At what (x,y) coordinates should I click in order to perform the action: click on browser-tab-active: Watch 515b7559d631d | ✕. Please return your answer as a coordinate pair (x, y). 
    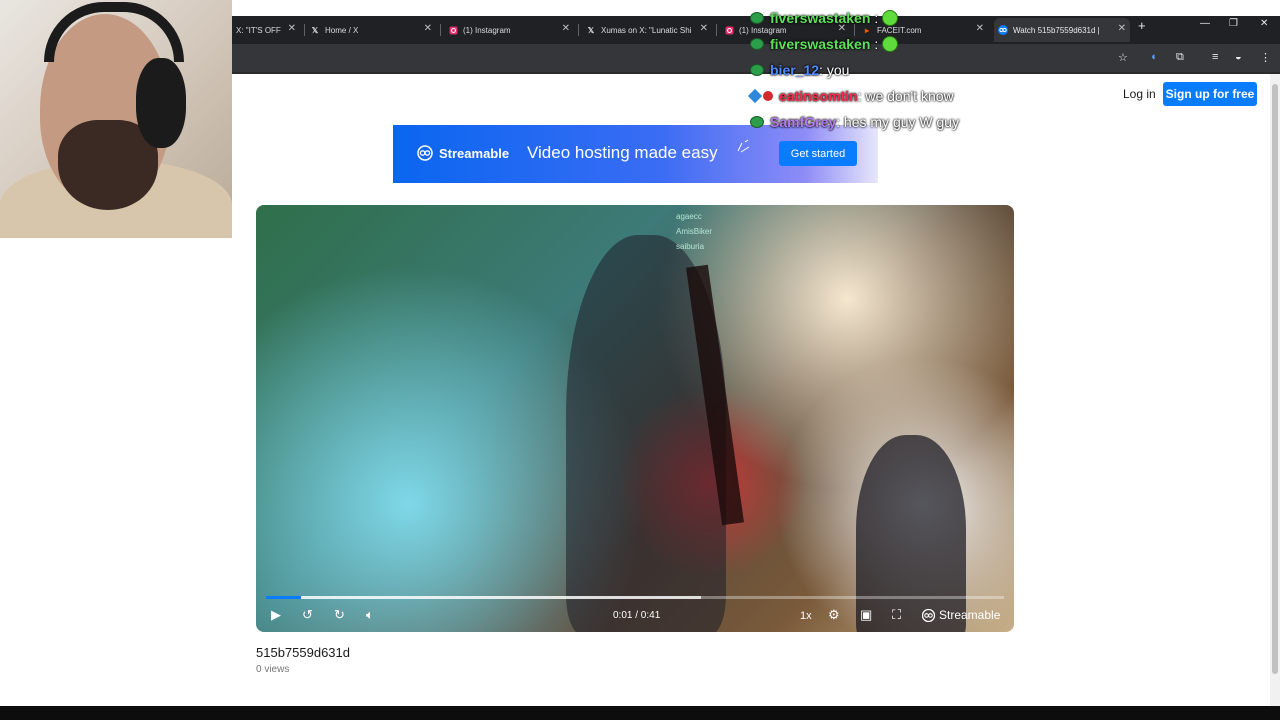
    Looking at the image, I should click on (1062, 30).